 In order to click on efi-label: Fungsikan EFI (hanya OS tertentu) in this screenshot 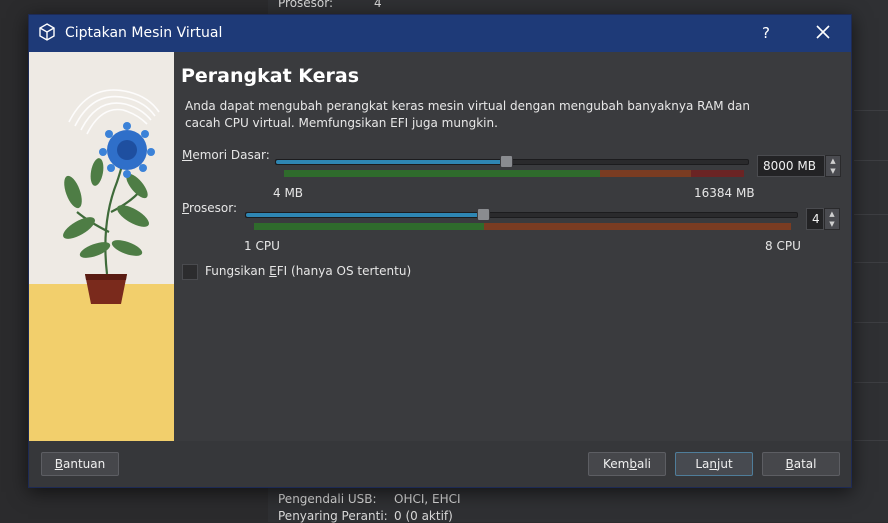, I will do `click(308, 271)`.